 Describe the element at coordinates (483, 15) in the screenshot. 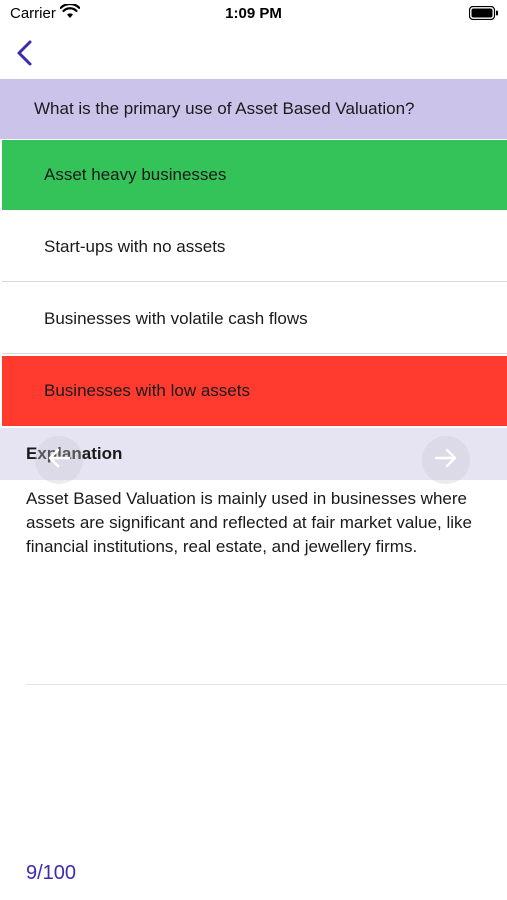

I see `battery-icon` at that location.